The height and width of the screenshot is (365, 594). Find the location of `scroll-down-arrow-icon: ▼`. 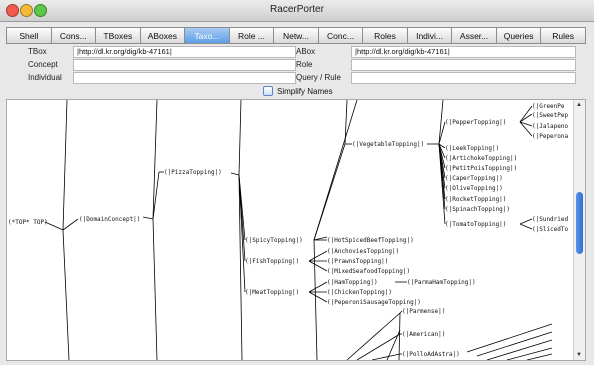

scroll-down-arrow-icon: ▼ is located at coordinates (579, 355).